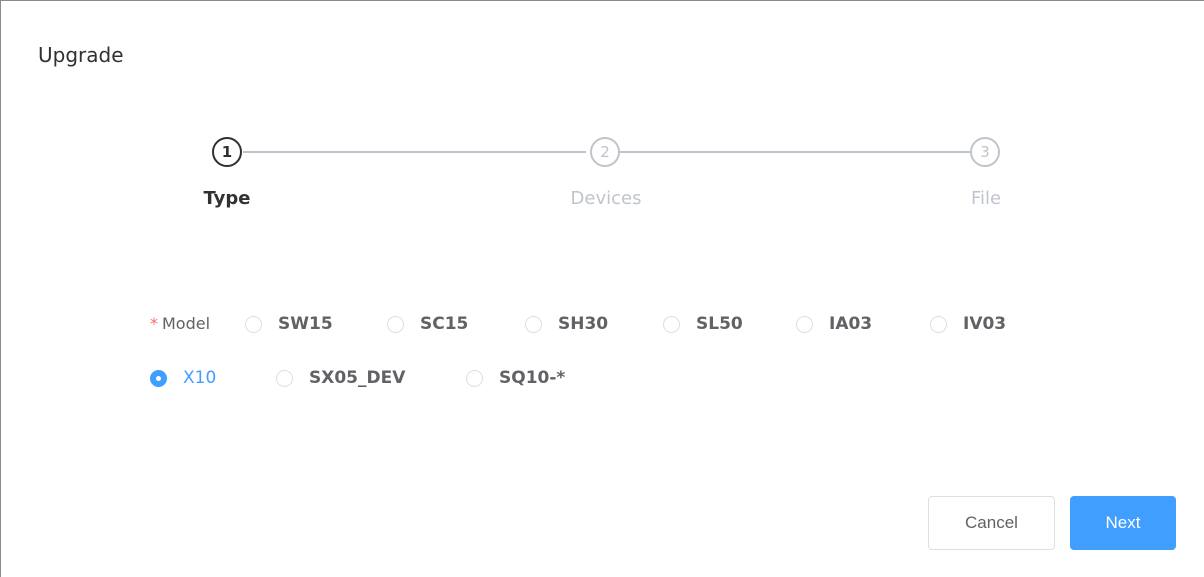 This screenshot has height=577, width=1204. I want to click on radio-circle-checked, so click(158, 378).